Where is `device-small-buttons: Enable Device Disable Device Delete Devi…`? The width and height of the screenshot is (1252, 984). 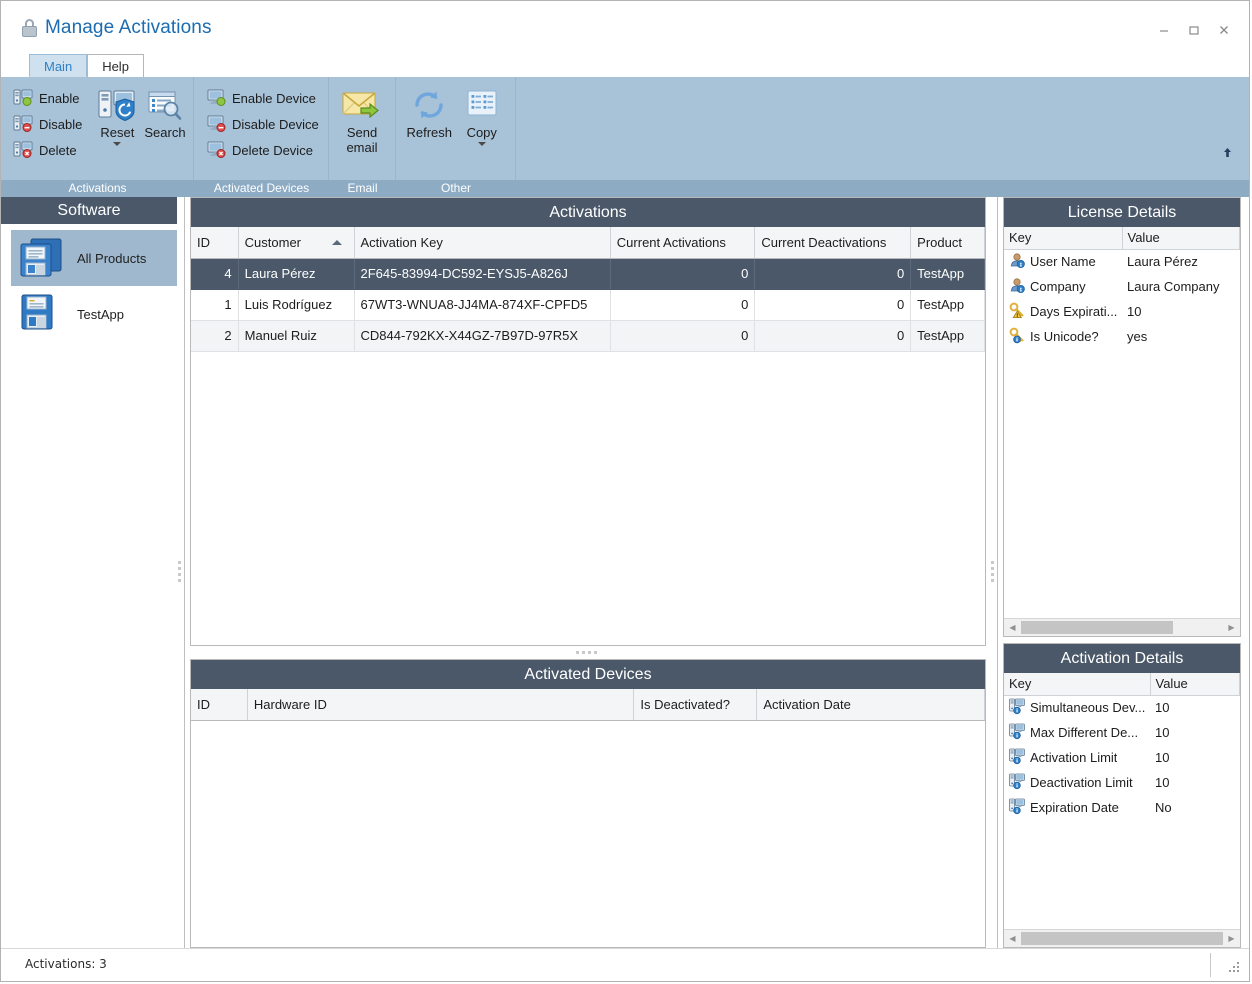
device-small-buttons: Enable Device Disable Device Delete Devi… is located at coordinates (264, 123).